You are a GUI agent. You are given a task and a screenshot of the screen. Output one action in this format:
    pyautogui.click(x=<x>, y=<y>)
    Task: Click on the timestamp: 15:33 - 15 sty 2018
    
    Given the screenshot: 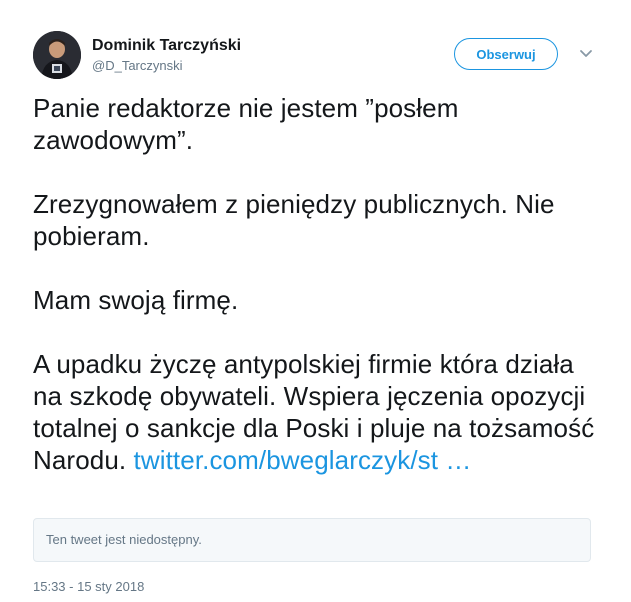 What is the action you would take?
    pyautogui.click(x=88, y=587)
    